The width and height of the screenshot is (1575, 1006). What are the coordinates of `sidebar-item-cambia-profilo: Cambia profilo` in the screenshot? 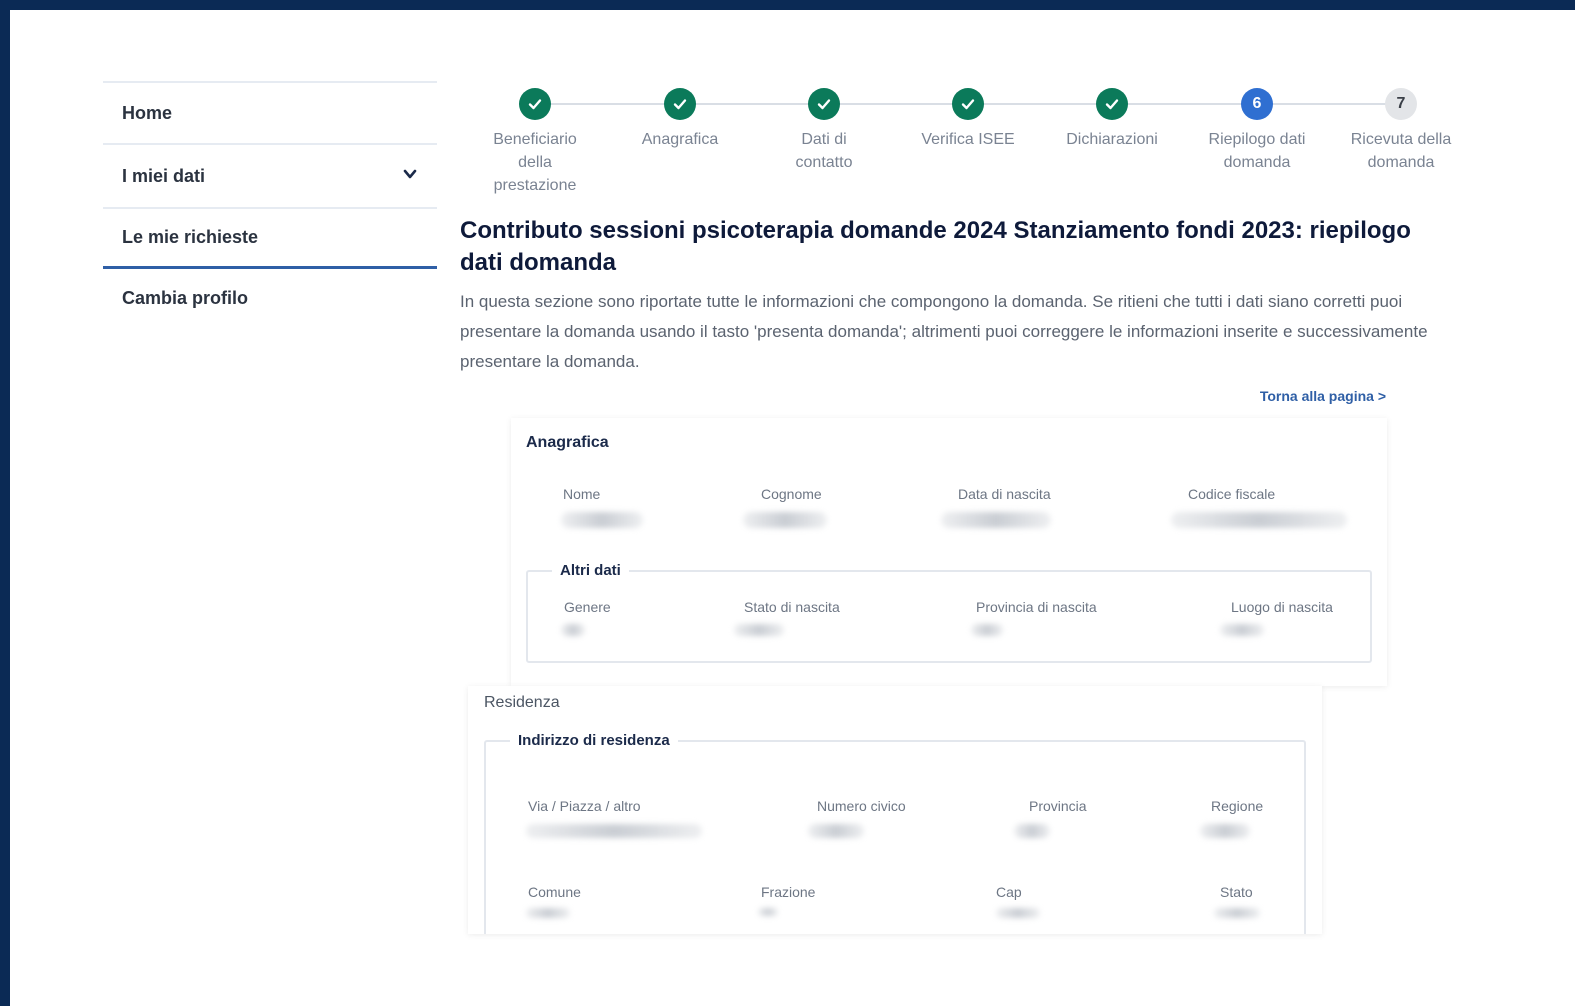 It's located at (270, 298).